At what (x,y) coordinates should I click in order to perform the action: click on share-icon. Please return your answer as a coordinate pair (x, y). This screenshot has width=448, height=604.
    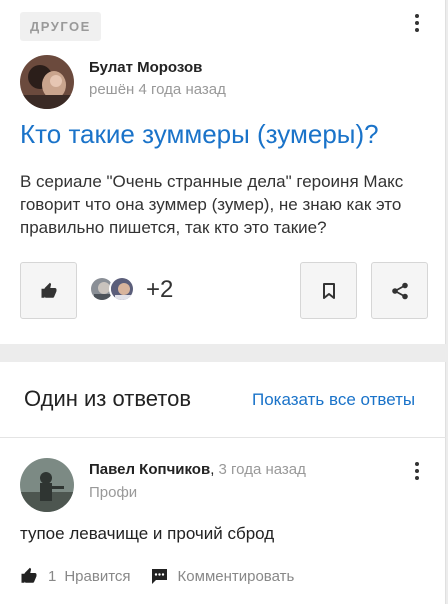
    Looking at the image, I should click on (399, 290).